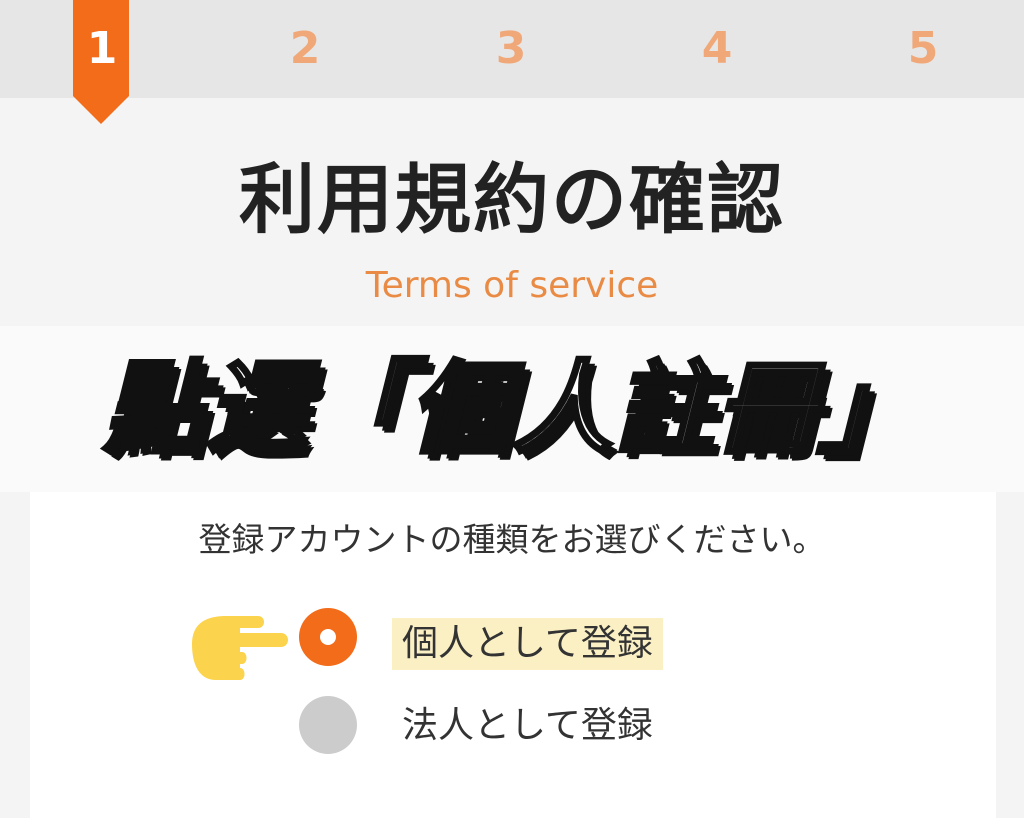 The height and width of the screenshot is (818, 1024). Describe the element at coordinates (328, 637) in the screenshot. I see `radio-individual` at that location.